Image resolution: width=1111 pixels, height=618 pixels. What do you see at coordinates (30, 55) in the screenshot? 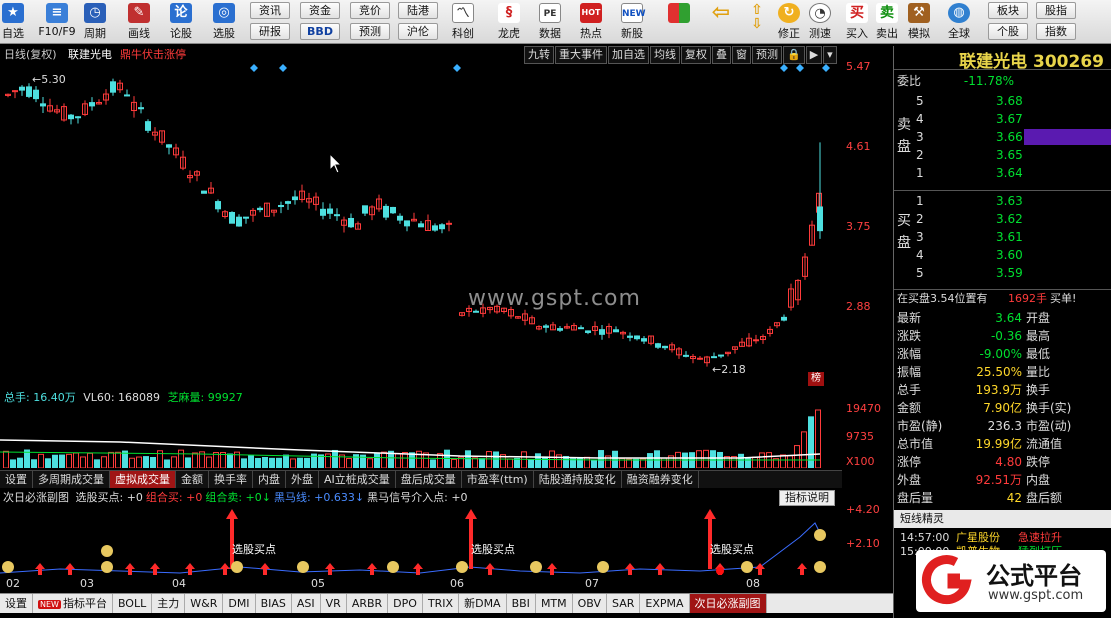
I see `period-label: 日线(复权)` at bounding box center [30, 55].